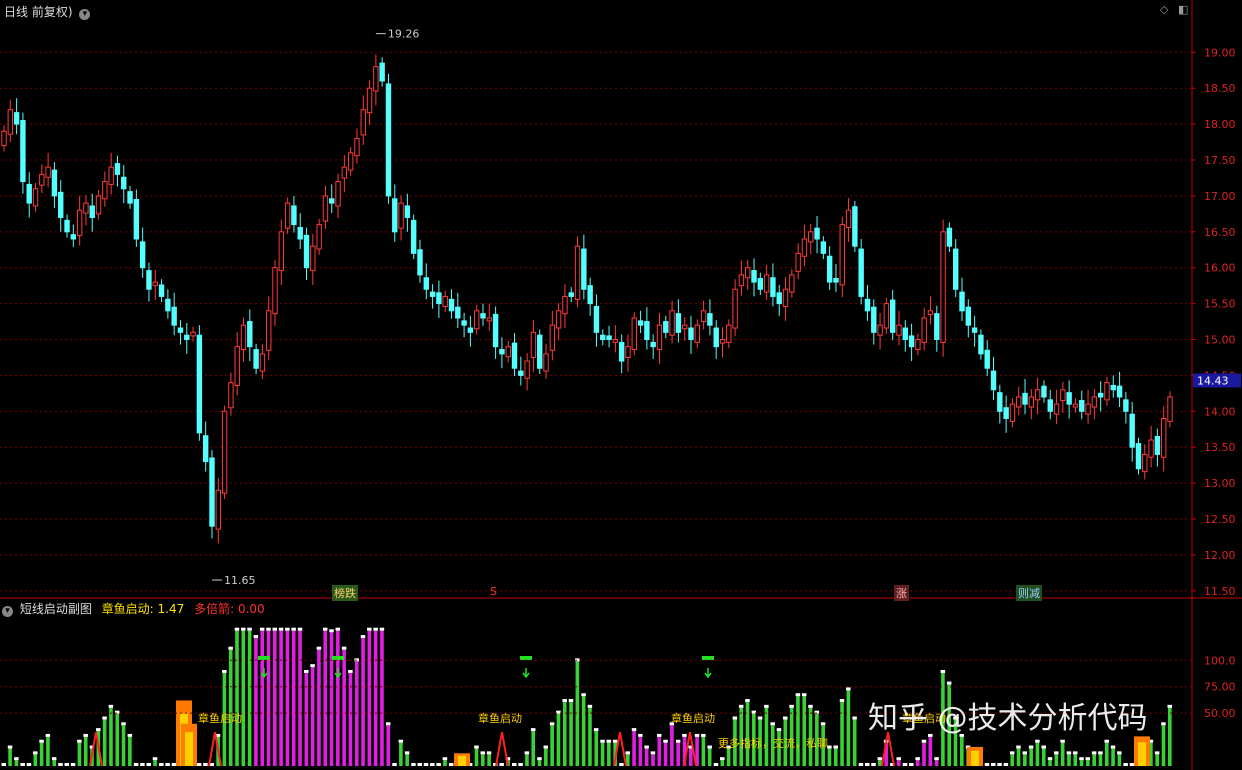 This screenshot has height=770, width=1242. What do you see at coordinates (38, 12) in the screenshot?
I see `period-label: 日线 前复权)` at bounding box center [38, 12].